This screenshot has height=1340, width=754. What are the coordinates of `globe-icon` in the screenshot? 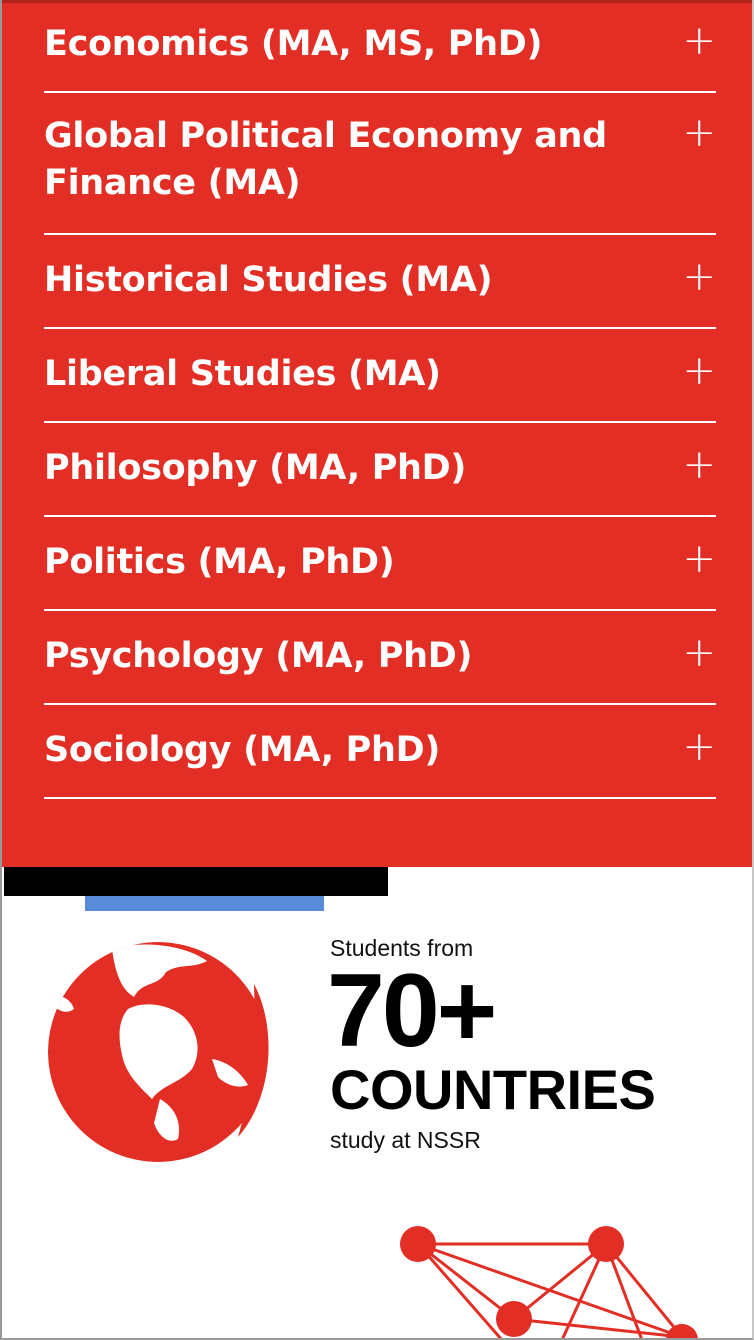 It's located at (158, 1052).